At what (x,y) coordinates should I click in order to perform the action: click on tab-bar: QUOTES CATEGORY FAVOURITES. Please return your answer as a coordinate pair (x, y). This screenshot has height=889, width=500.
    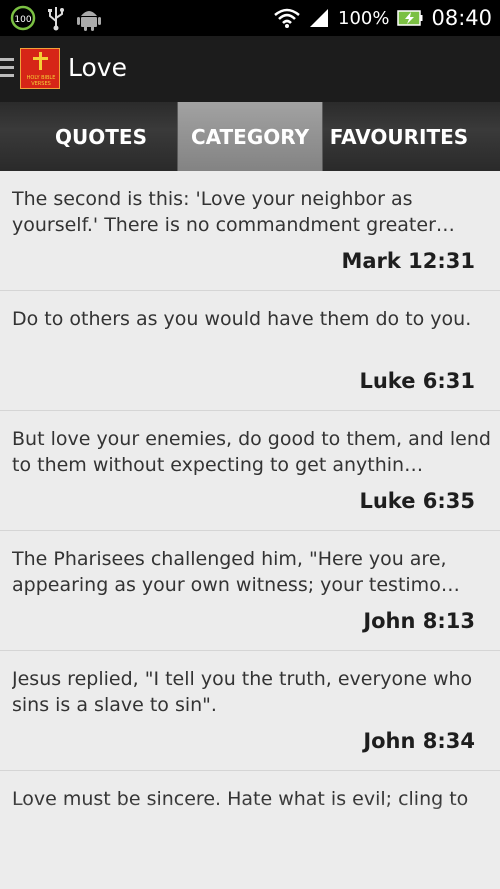
    Looking at the image, I should click on (250, 136).